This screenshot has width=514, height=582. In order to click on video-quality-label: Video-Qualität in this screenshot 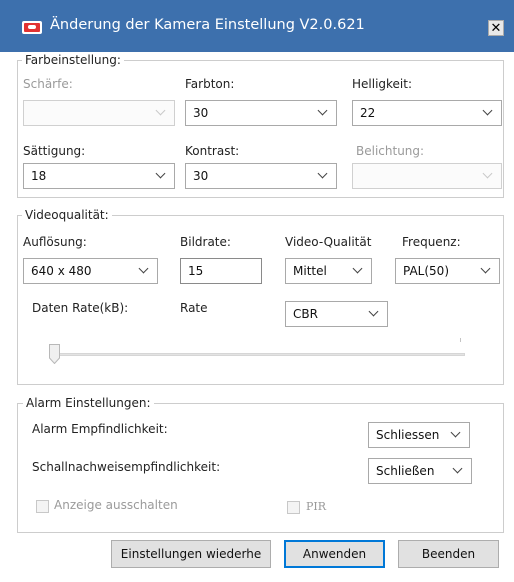, I will do `click(328, 242)`.